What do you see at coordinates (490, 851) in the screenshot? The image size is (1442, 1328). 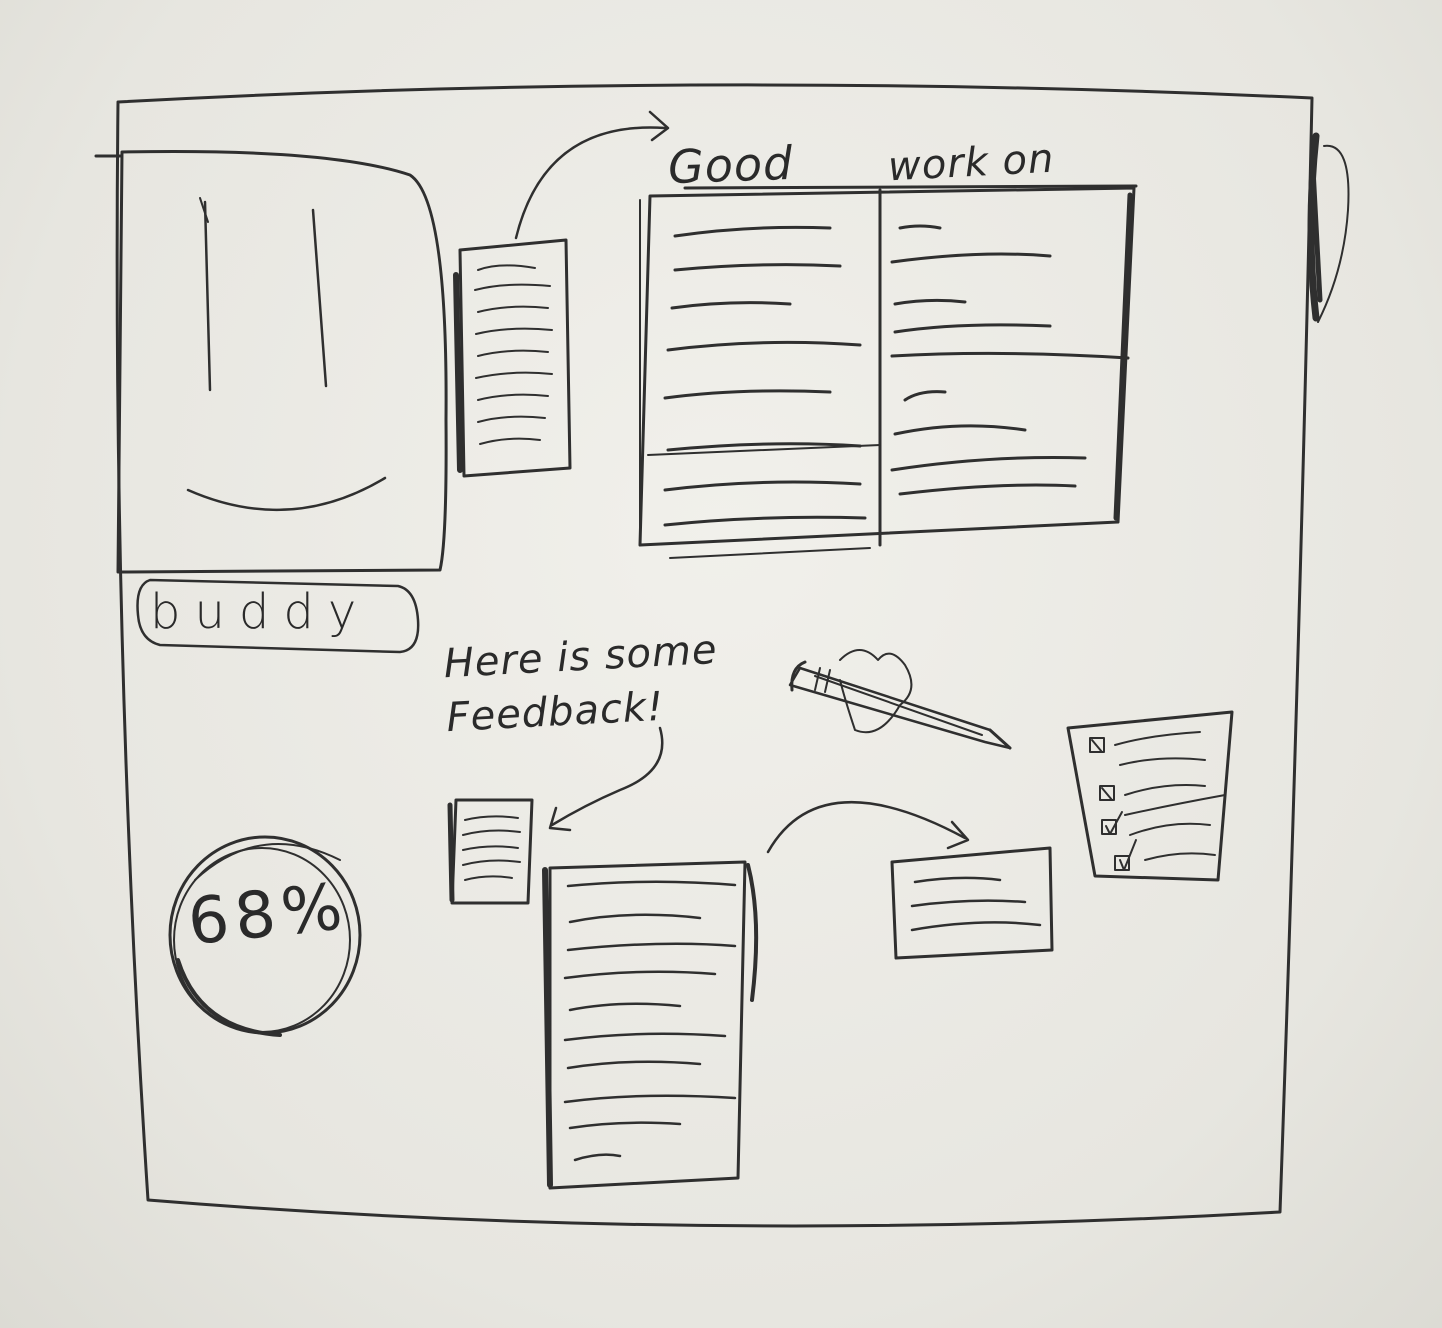 I see `feedback-summary-card` at bounding box center [490, 851].